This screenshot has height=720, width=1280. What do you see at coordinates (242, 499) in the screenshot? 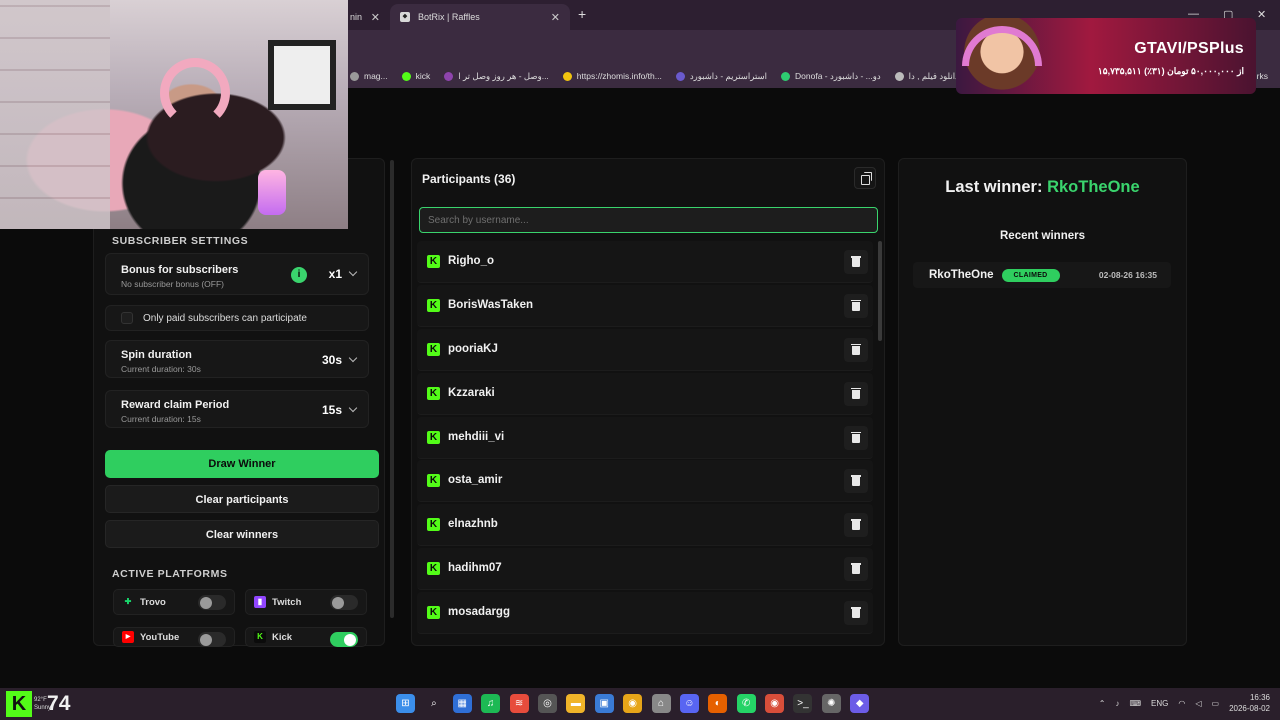
I see `clear-participants-button: Clear participants` at bounding box center [242, 499].